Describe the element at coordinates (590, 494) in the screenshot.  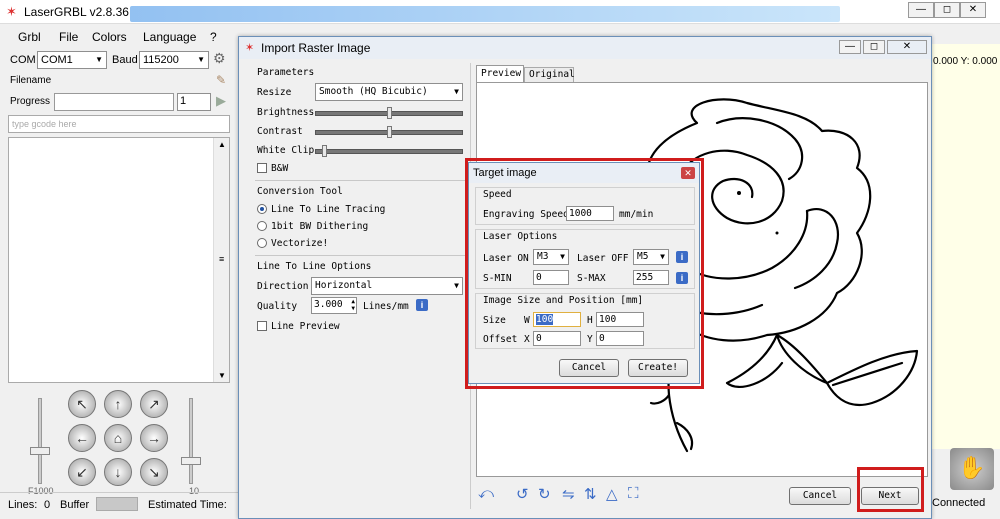
I see `flip-vertical-icon: ⇅` at that location.